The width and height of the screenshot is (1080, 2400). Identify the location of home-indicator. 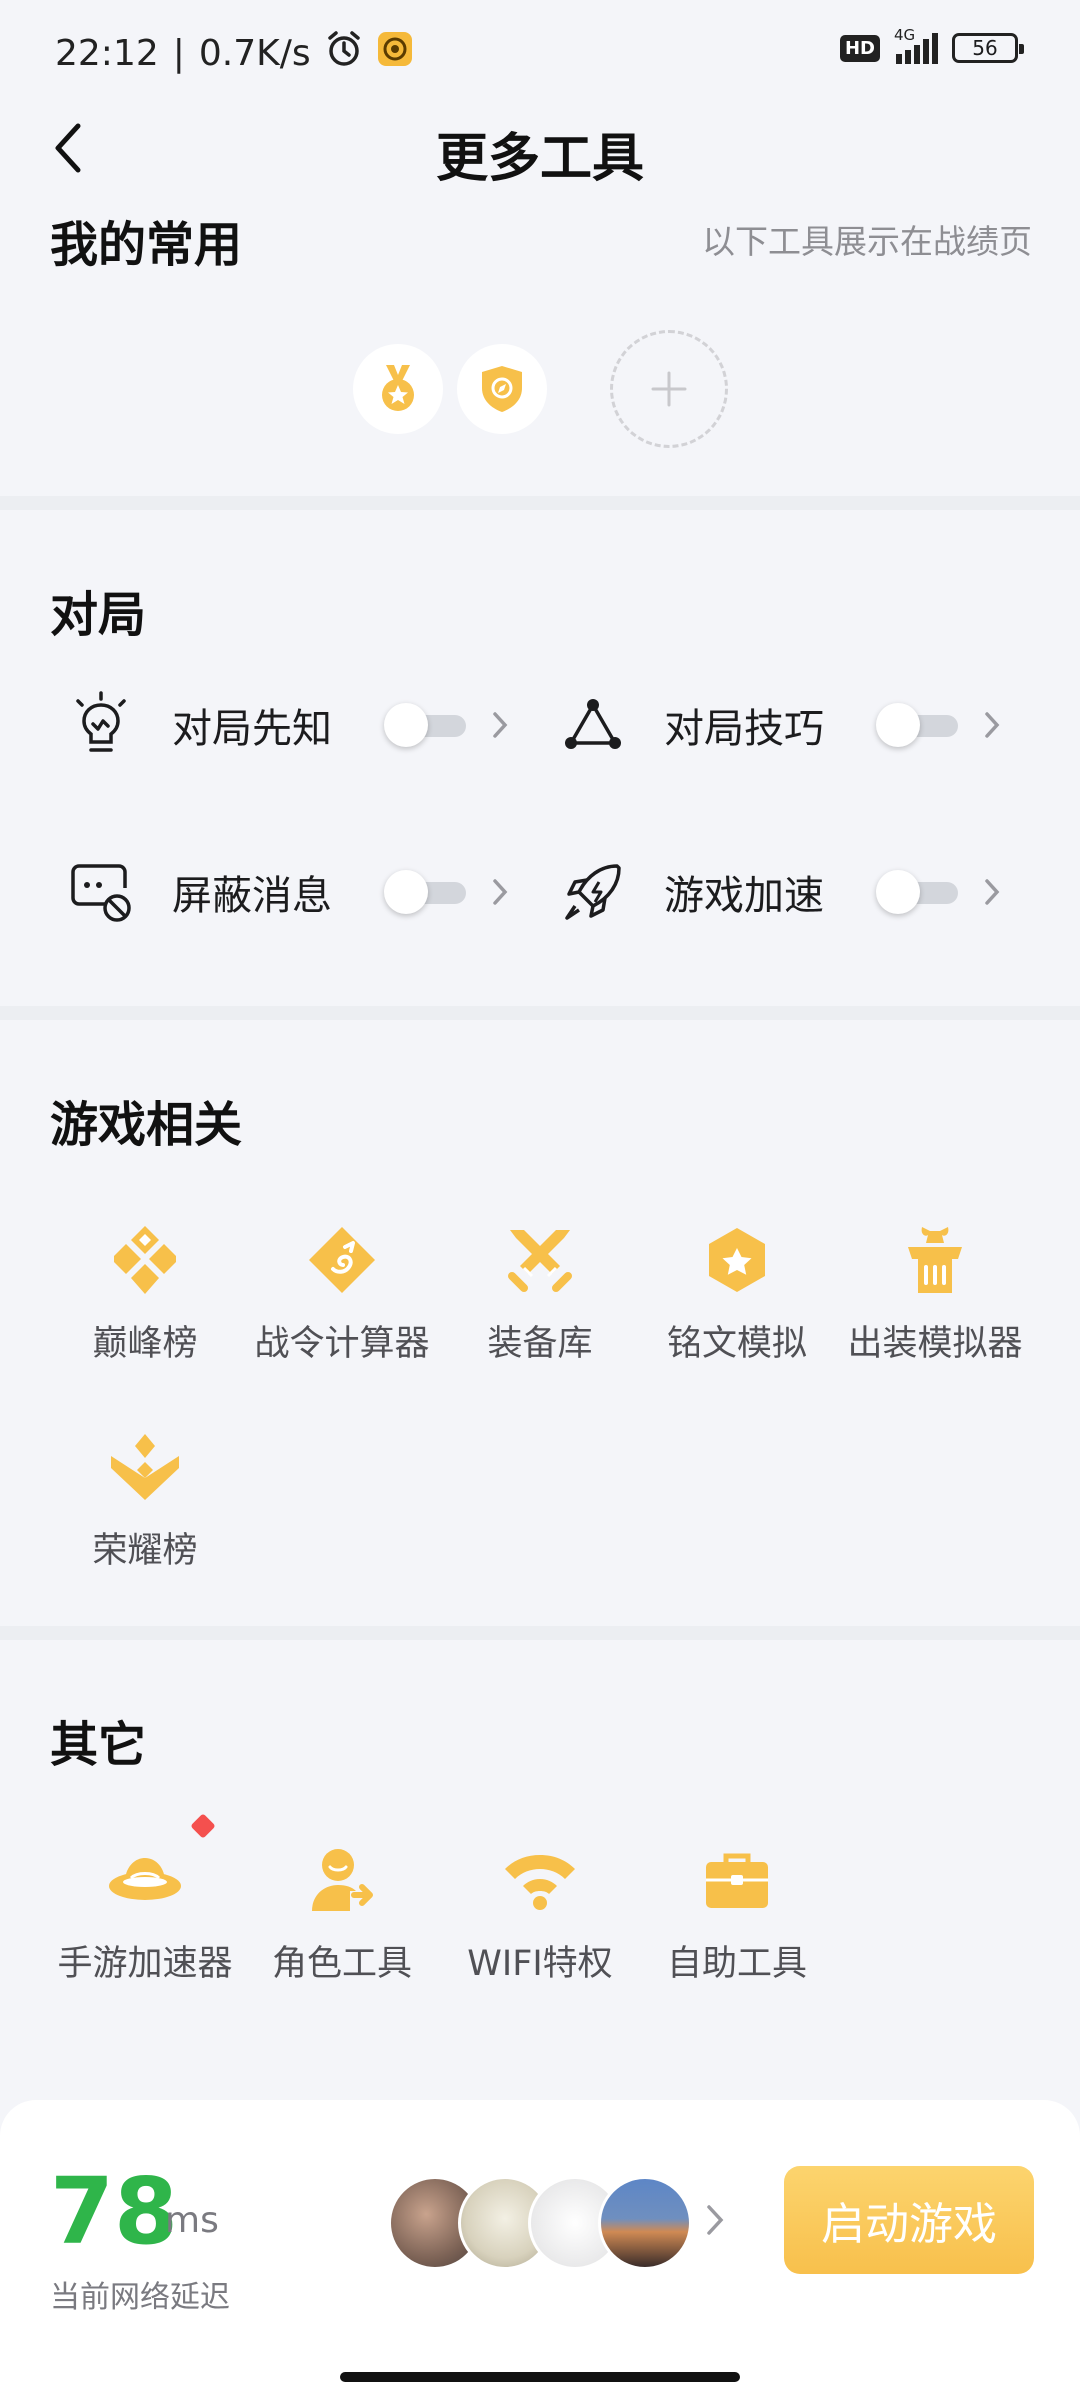
(540, 2377).